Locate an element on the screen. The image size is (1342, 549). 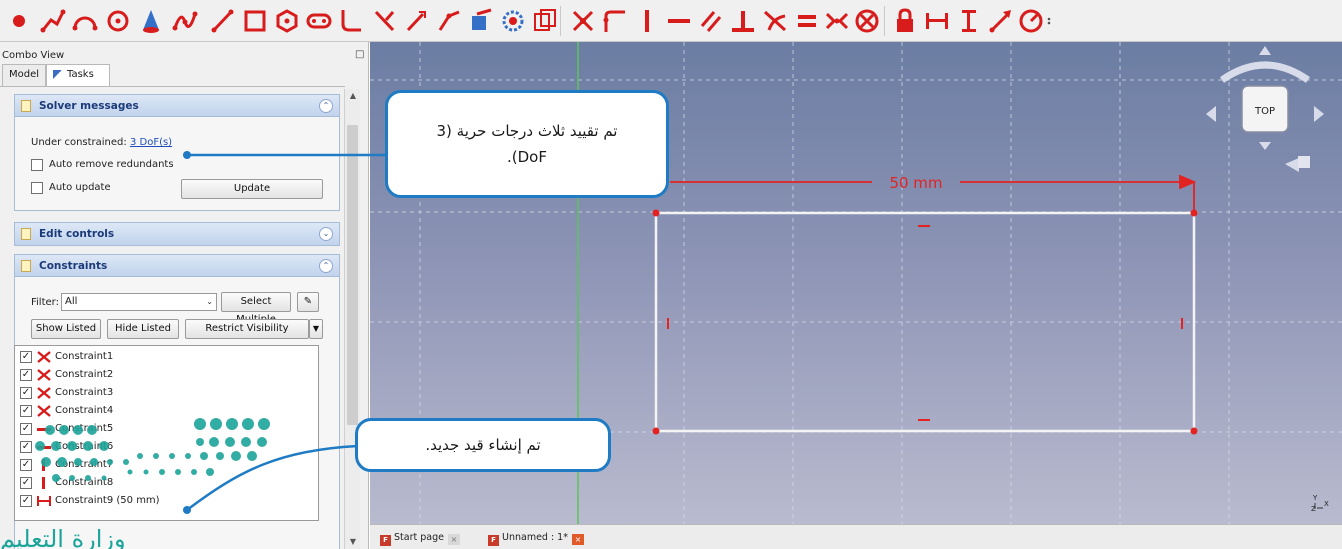
note-icon is located at coordinates (26, 234).